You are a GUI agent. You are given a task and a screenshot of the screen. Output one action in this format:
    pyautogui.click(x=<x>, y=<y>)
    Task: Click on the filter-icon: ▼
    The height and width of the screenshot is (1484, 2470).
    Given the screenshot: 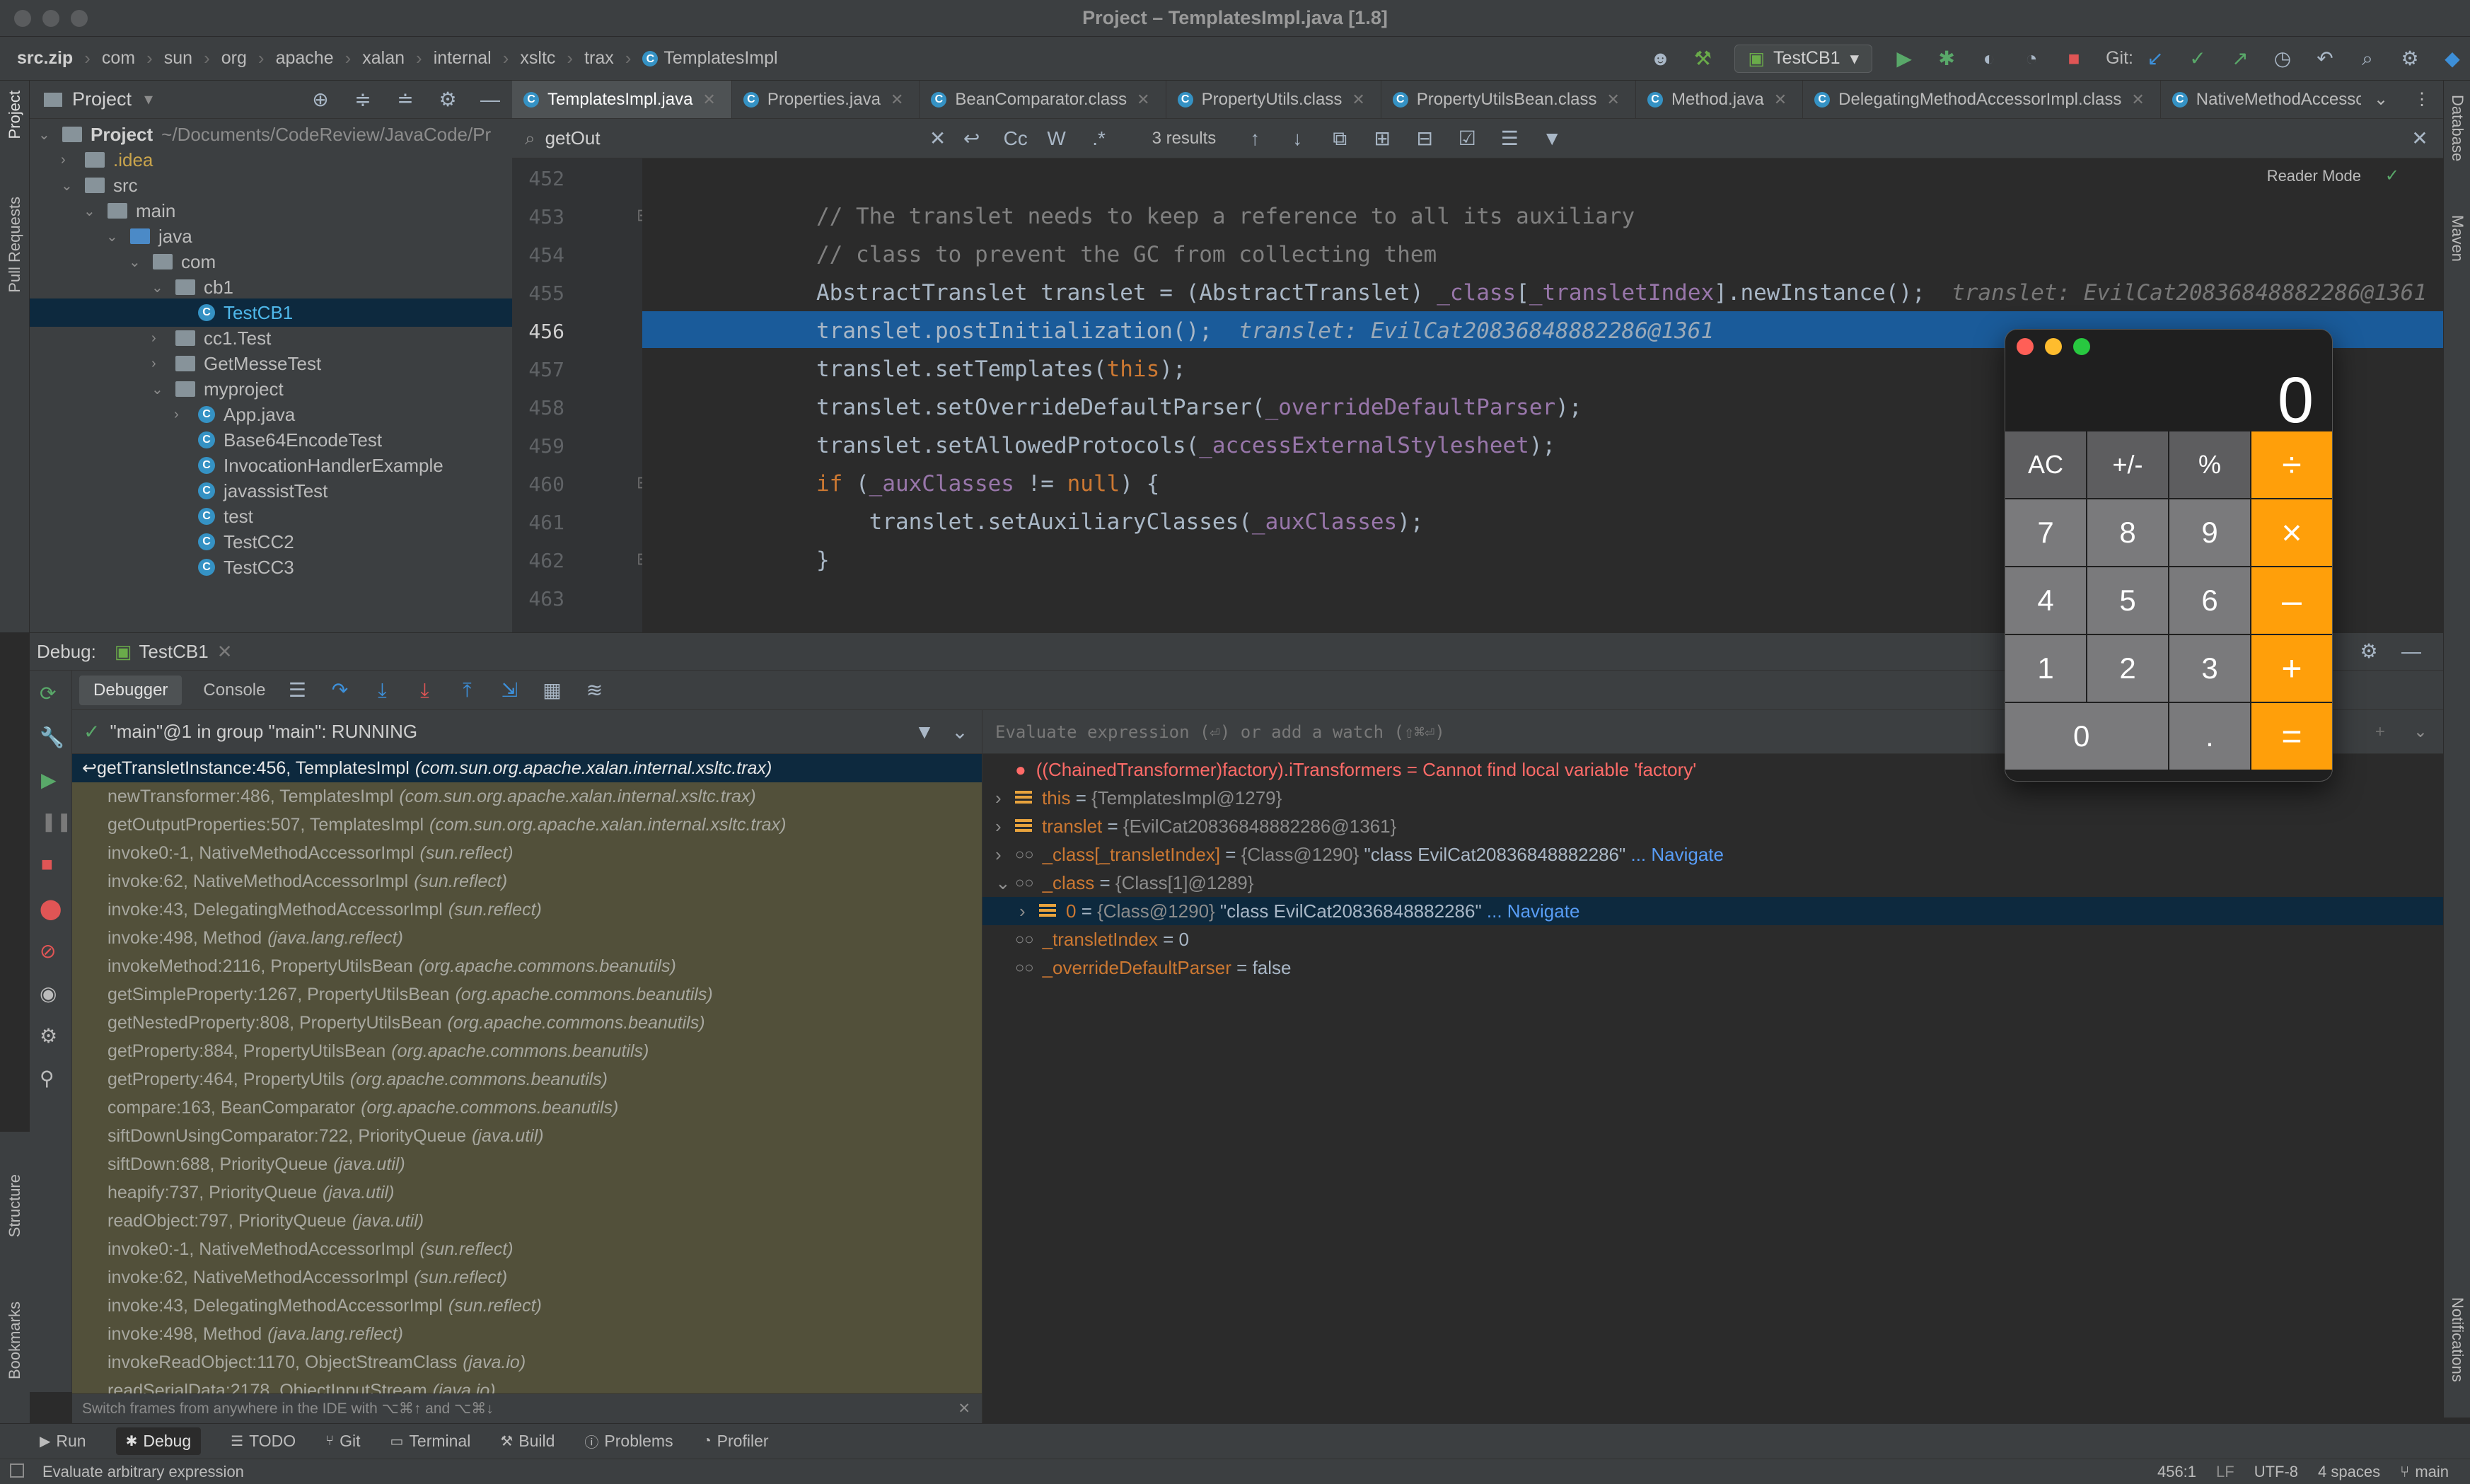 What is the action you would take?
    pyautogui.click(x=925, y=732)
    